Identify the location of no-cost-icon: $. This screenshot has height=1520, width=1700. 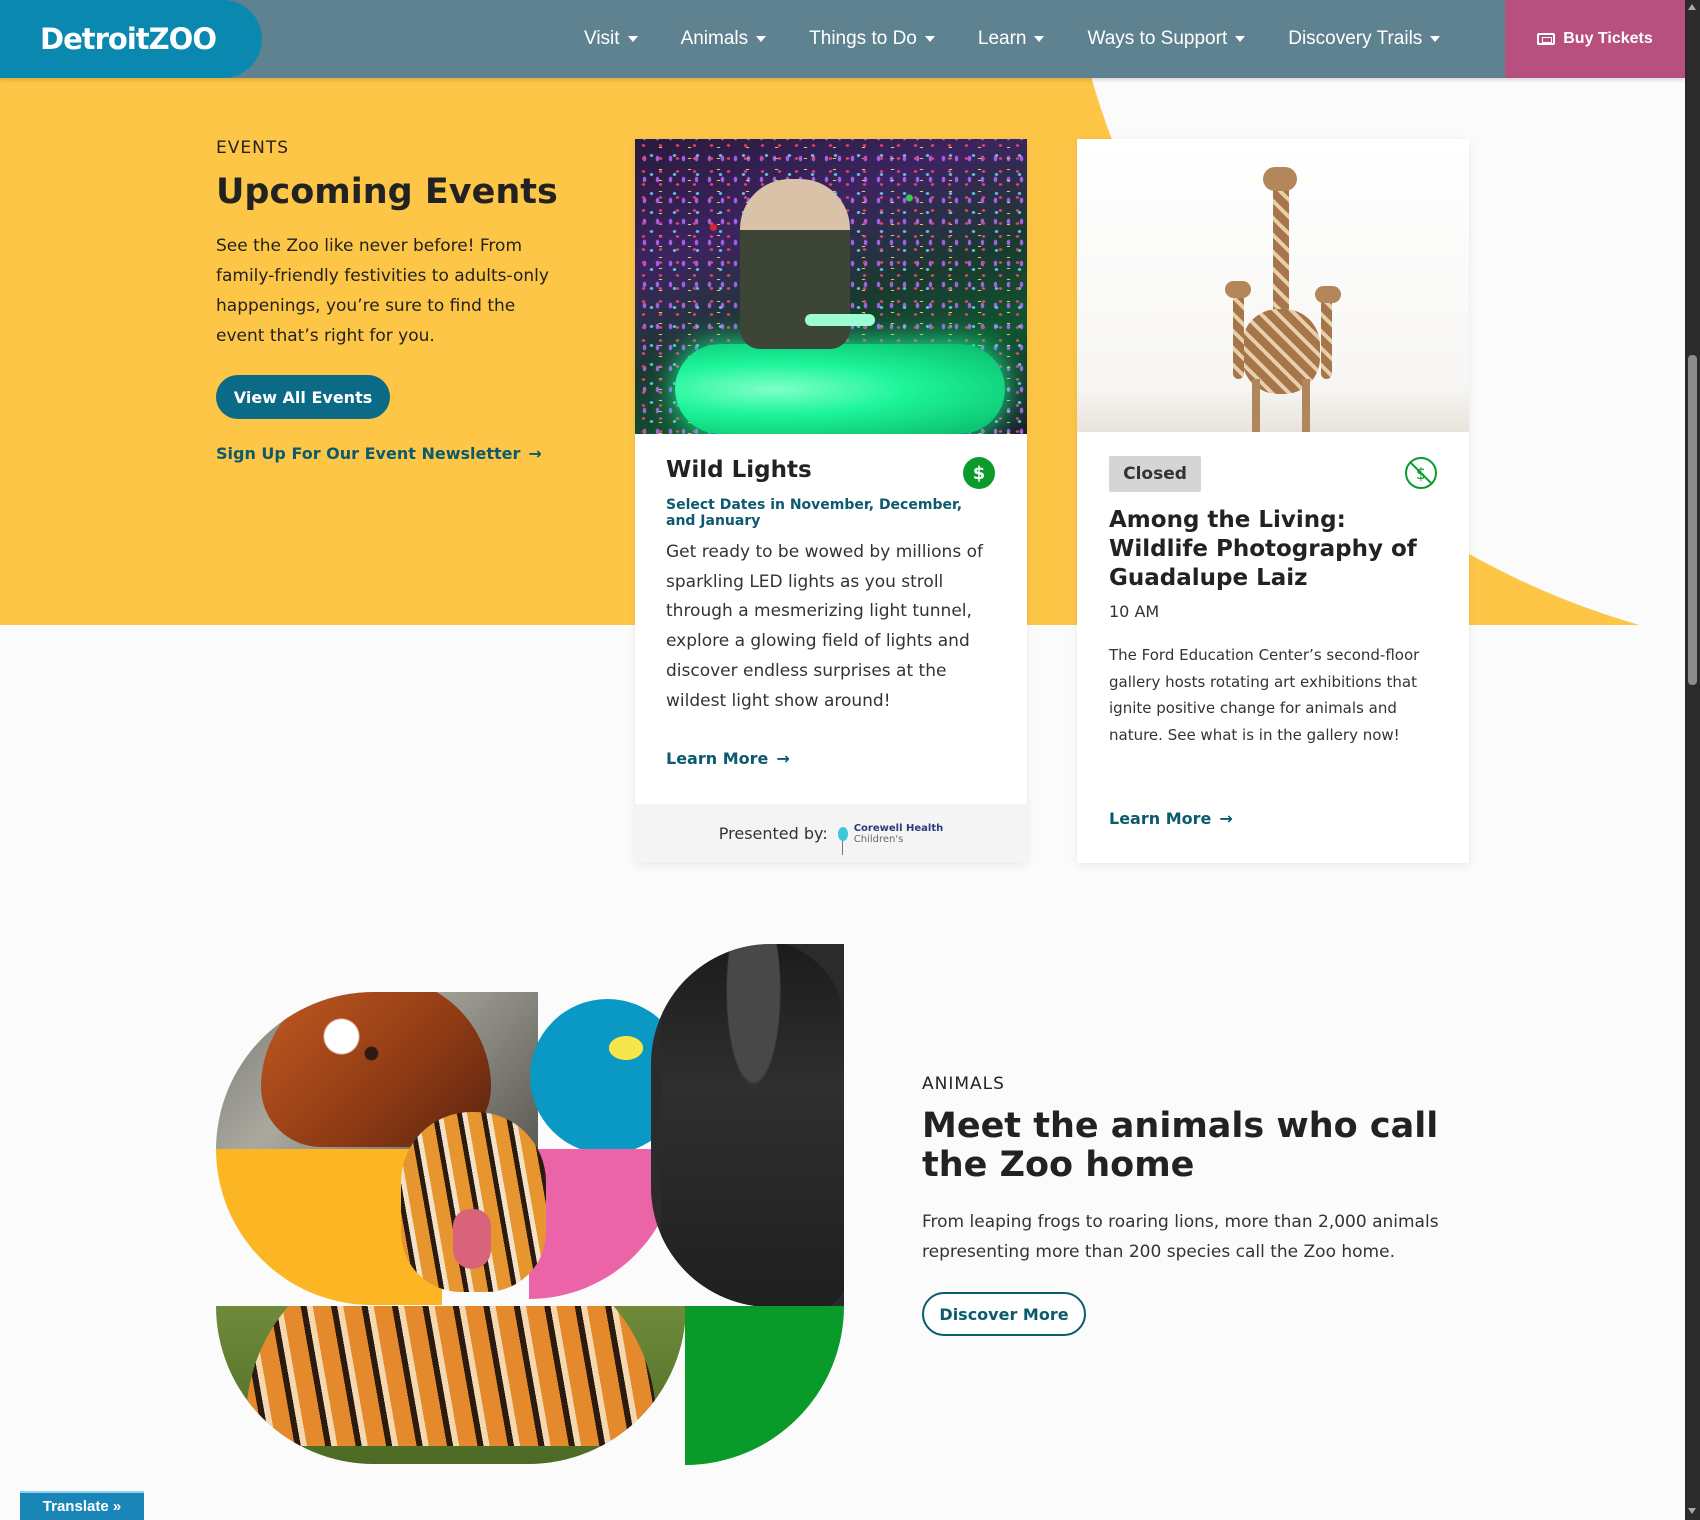
(1421, 473).